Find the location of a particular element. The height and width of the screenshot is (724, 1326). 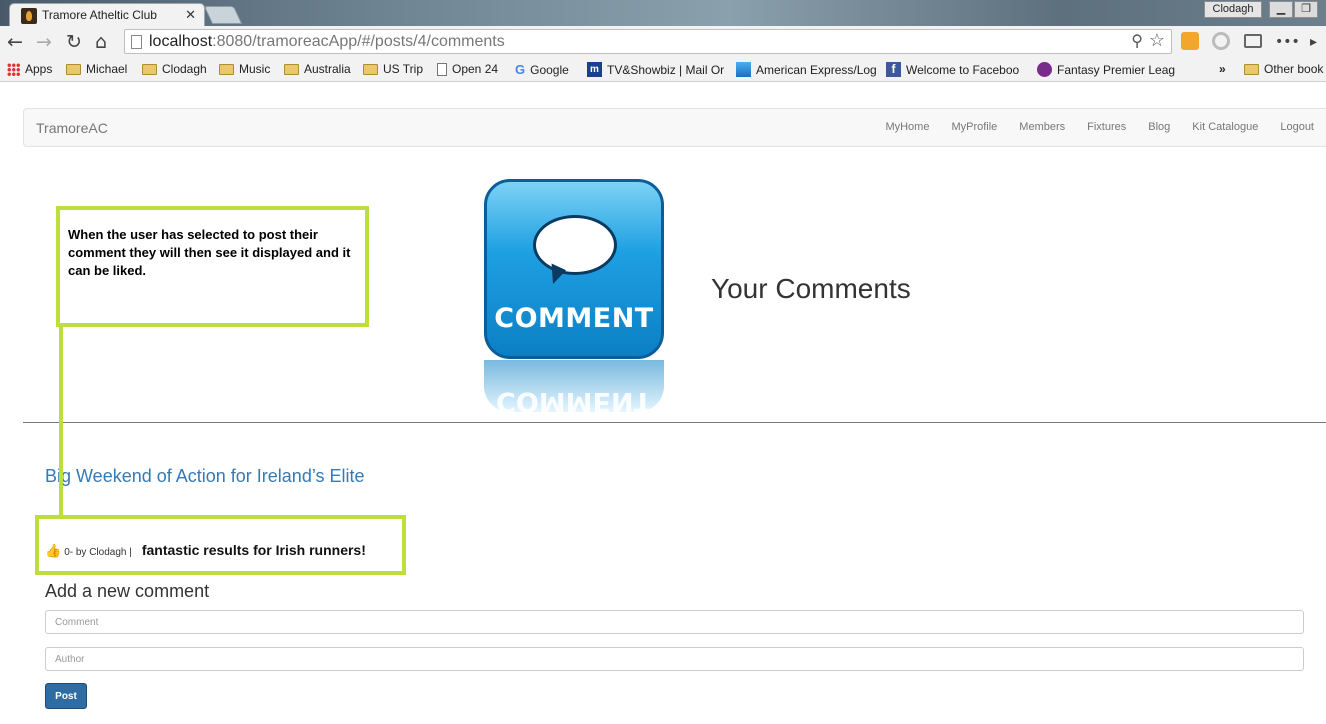

home-icon: ⌂ is located at coordinates (101, 42).